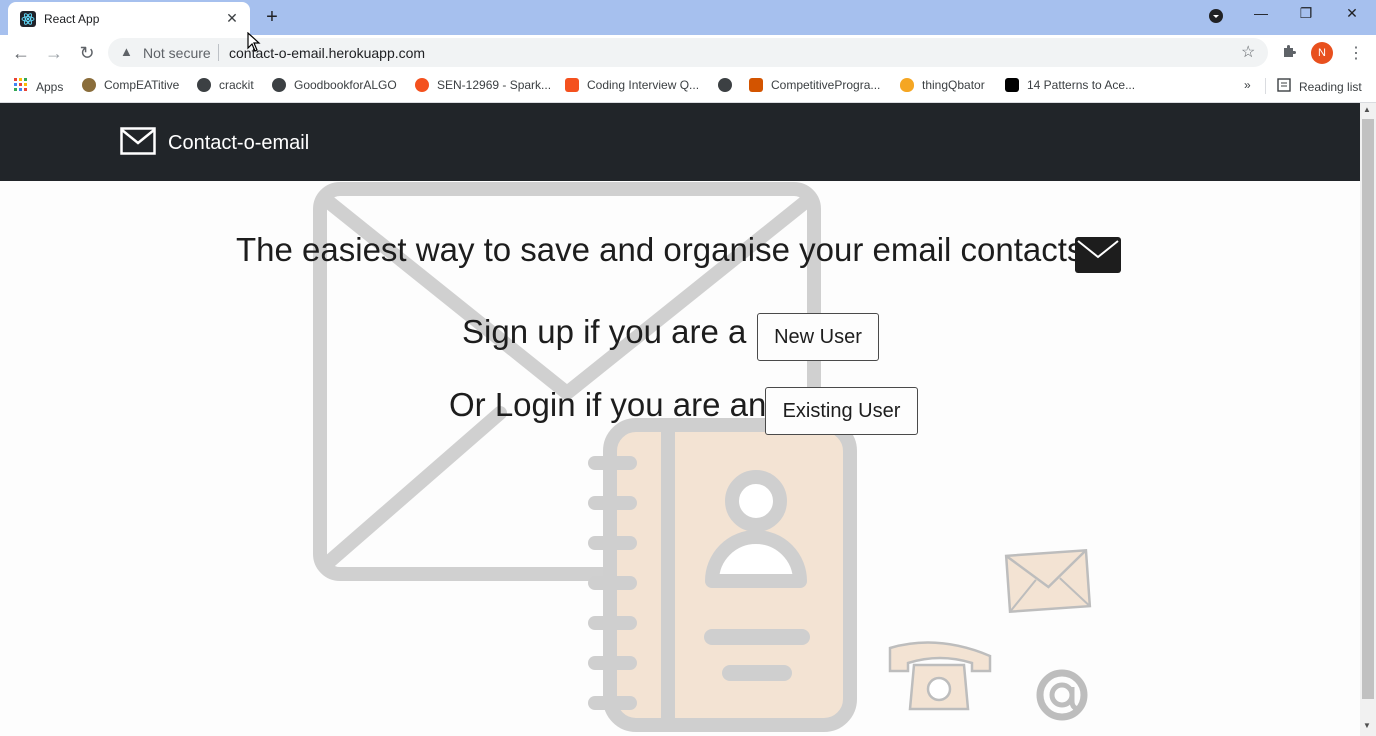 The width and height of the screenshot is (1376, 736). I want to click on react-logo-icon, so click(28, 18).